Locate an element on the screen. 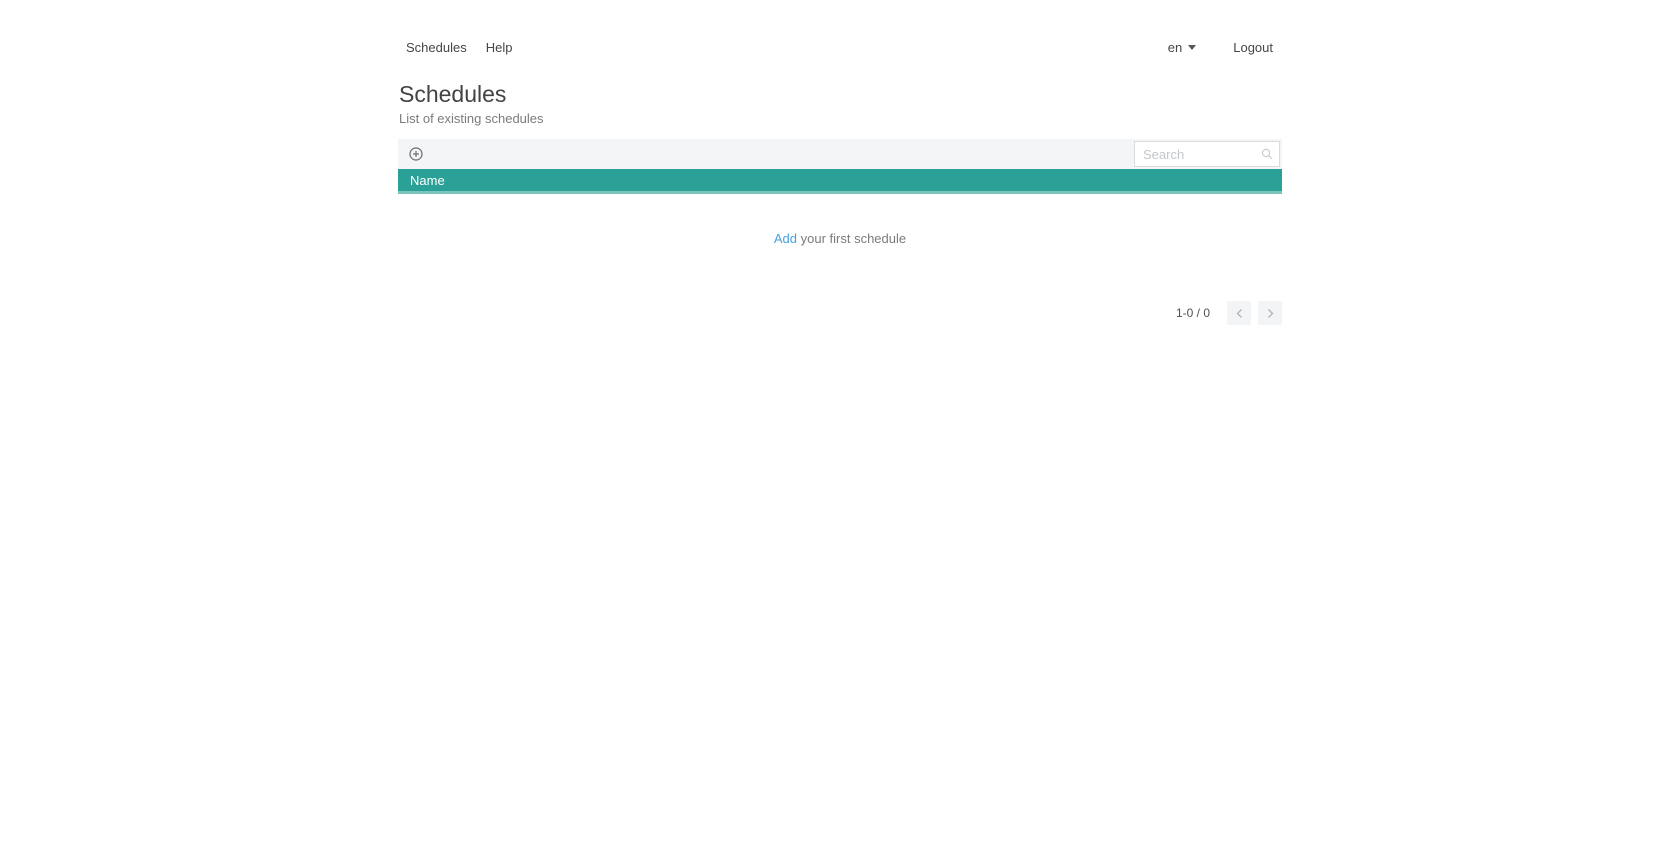 This screenshot has width=1680, height=867. chevron-left-icon is located at coordinates (1239, 313).